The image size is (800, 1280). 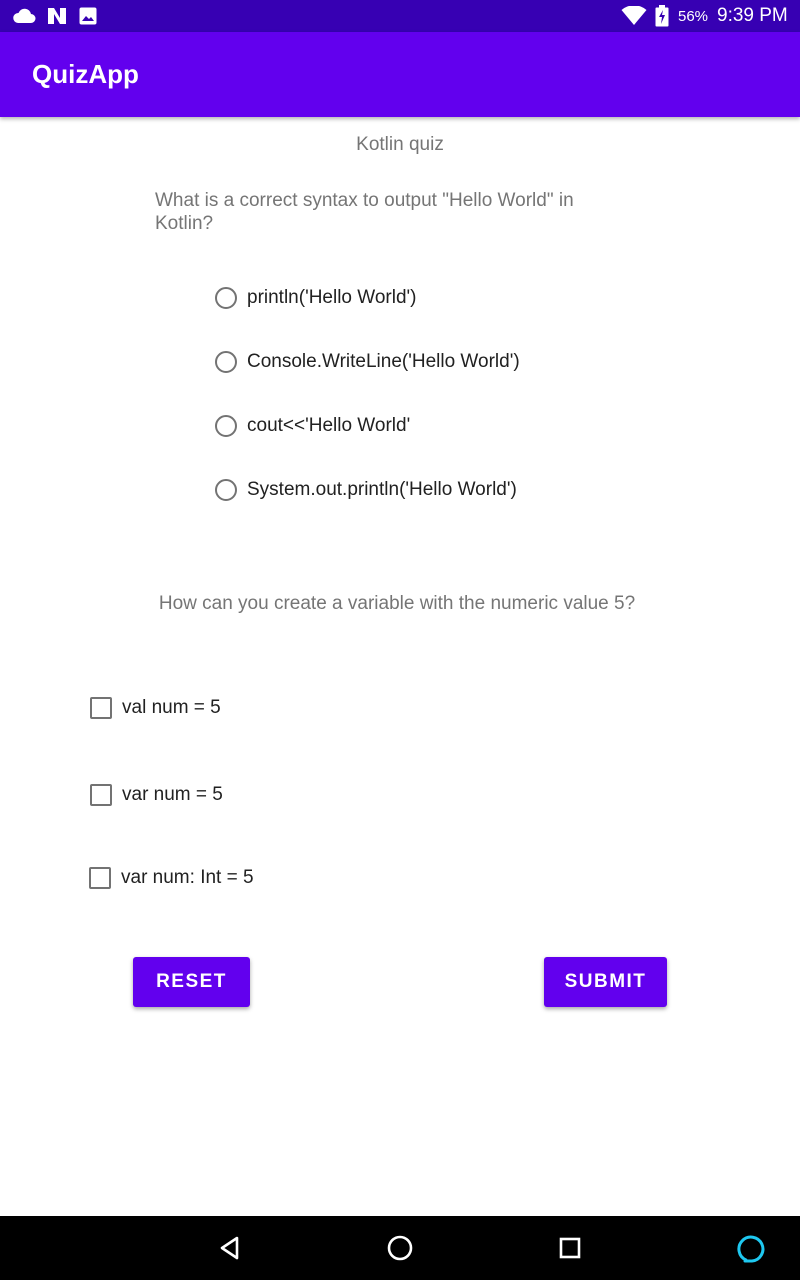 I want to click on q1-option-1-label: println('Hello World'), so click(x=332, y=297).